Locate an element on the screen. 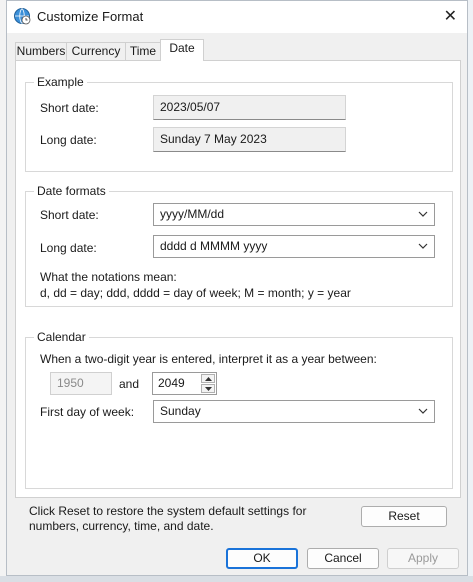 This screenshot has height=582, width=473. and-label: and is located at coordinates (129, 384).